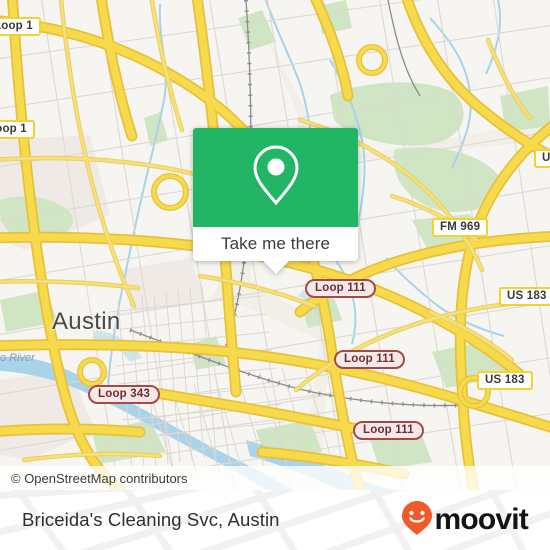 The image size is (550, 550). Describe the element at coordinates (481, 519) in the screenshot. I see `moovit-wordmark: moovit` at that location.